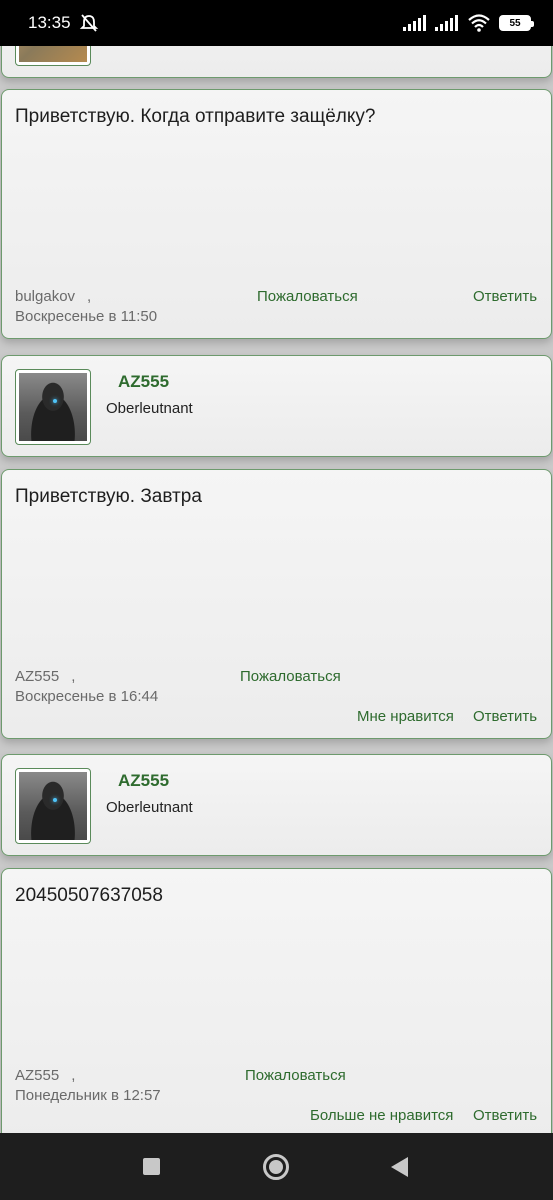 The width and height of the screenshot is (553, 1200). What do you see at coordinates (88, 23) in the screenshot?
I see `muted-bell-icon` at bounding box center [88, 23].